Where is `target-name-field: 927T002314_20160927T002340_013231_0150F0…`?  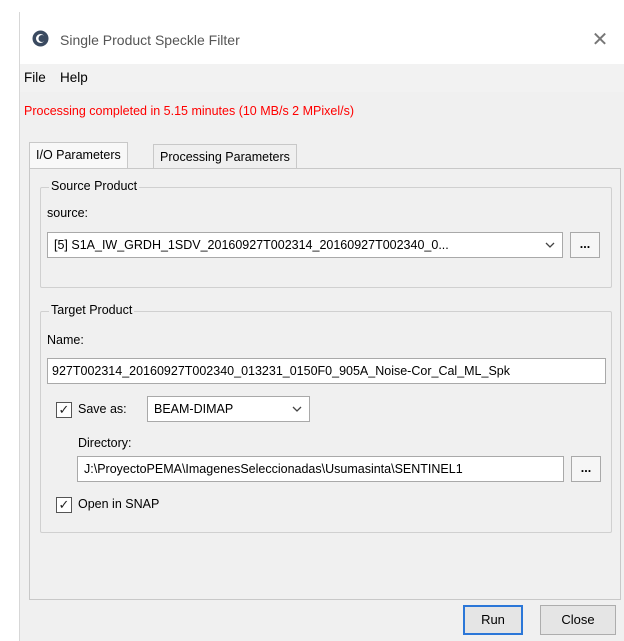
target-name-field: 927T002314_20160927T002340_013231_0150F0… is located at coordinates (326, 371).